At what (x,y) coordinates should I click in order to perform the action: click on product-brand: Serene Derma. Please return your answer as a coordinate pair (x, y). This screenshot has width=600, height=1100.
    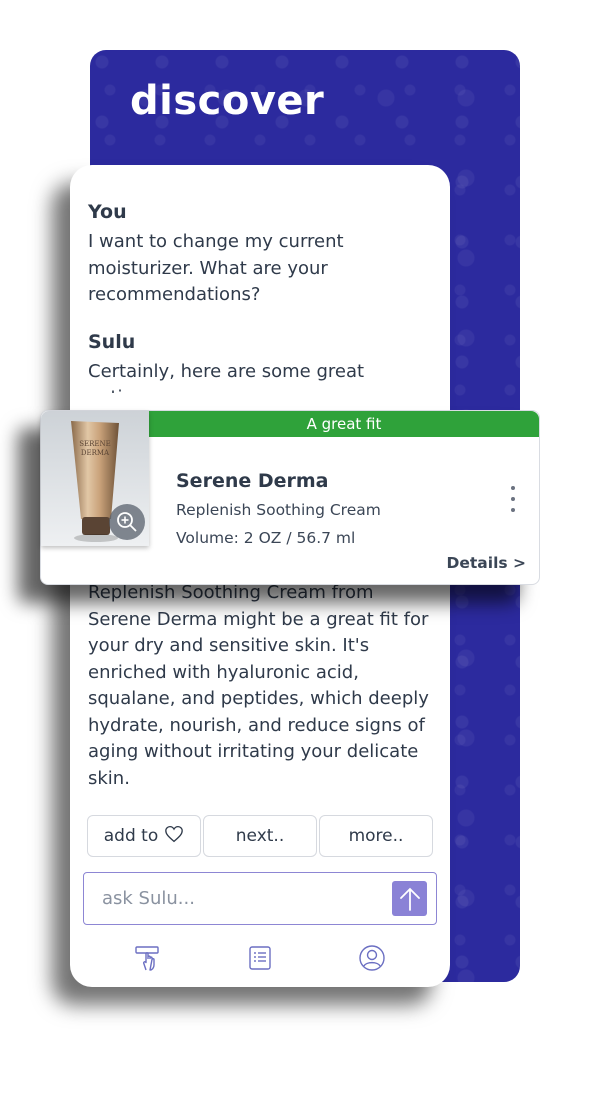
    Looking at the image, I should click on (252, 481).